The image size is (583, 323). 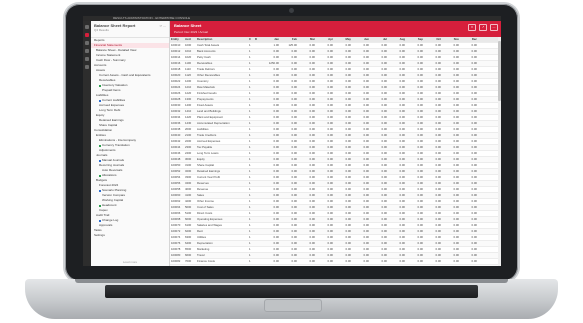 What do you see at coordinates (291, 291) in the screenshot?
I see `laptop-keyboard` at bounding box center [291, 291].